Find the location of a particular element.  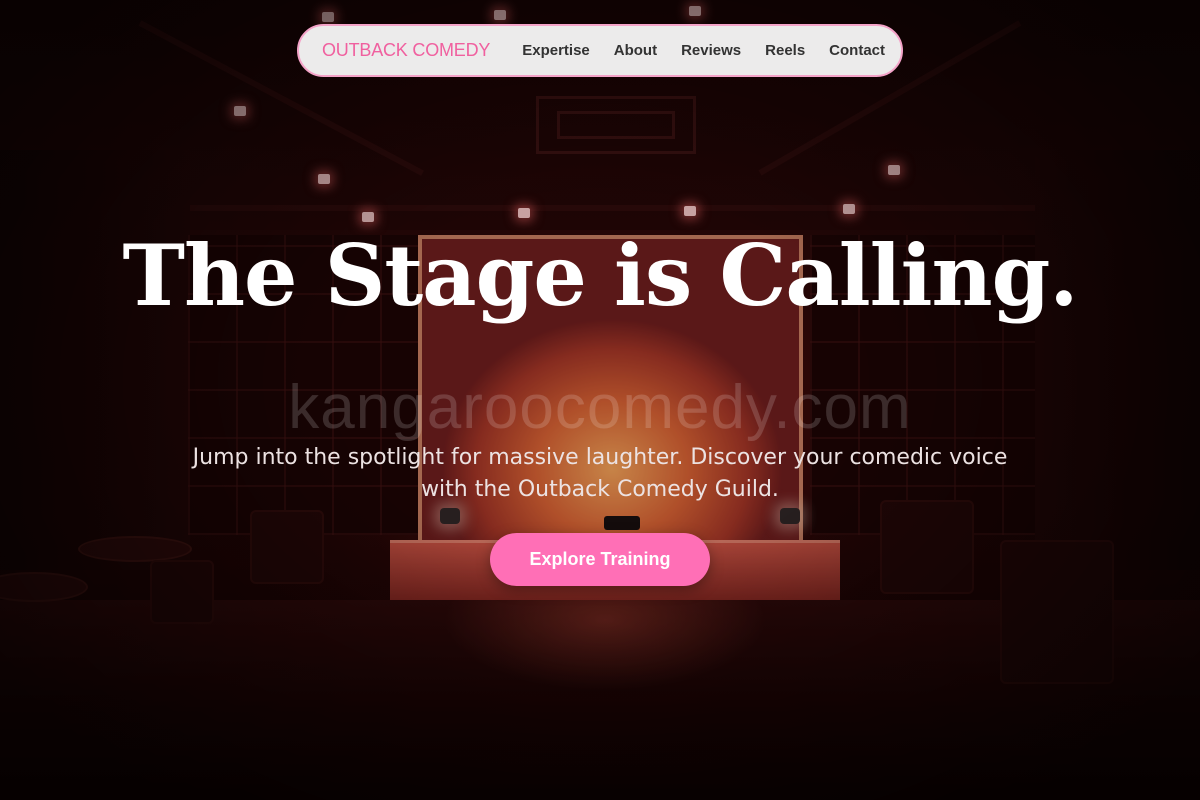

brand-logo: OUTBACK COMEDY is located at coordinates (406, 50).